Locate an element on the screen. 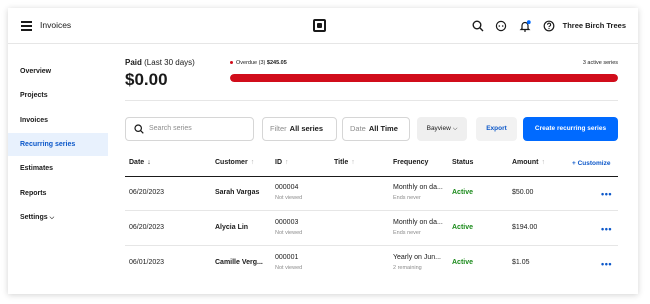 The width and height of the screenshot is (650, 304). column-header-date: Date ↓ is located at coordinates (140, 162).